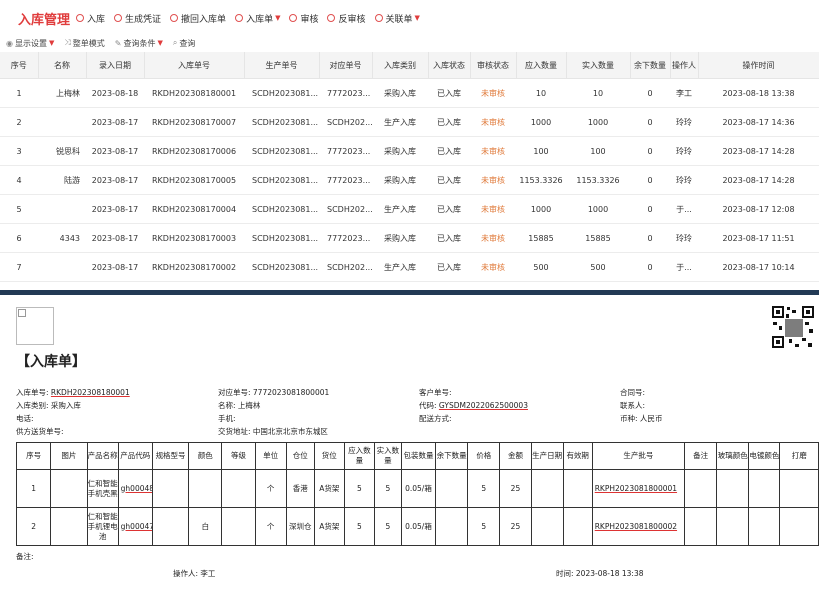 The width and height of the screenshot is (819, 595). I want to click on query-conditions-button: ✎ 查询条件 ▼, so click(139, 43).